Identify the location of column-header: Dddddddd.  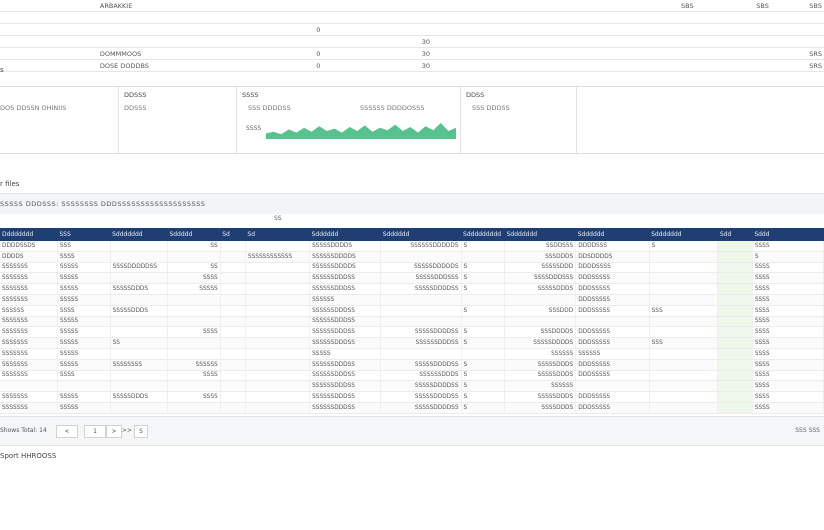
(29, 234).